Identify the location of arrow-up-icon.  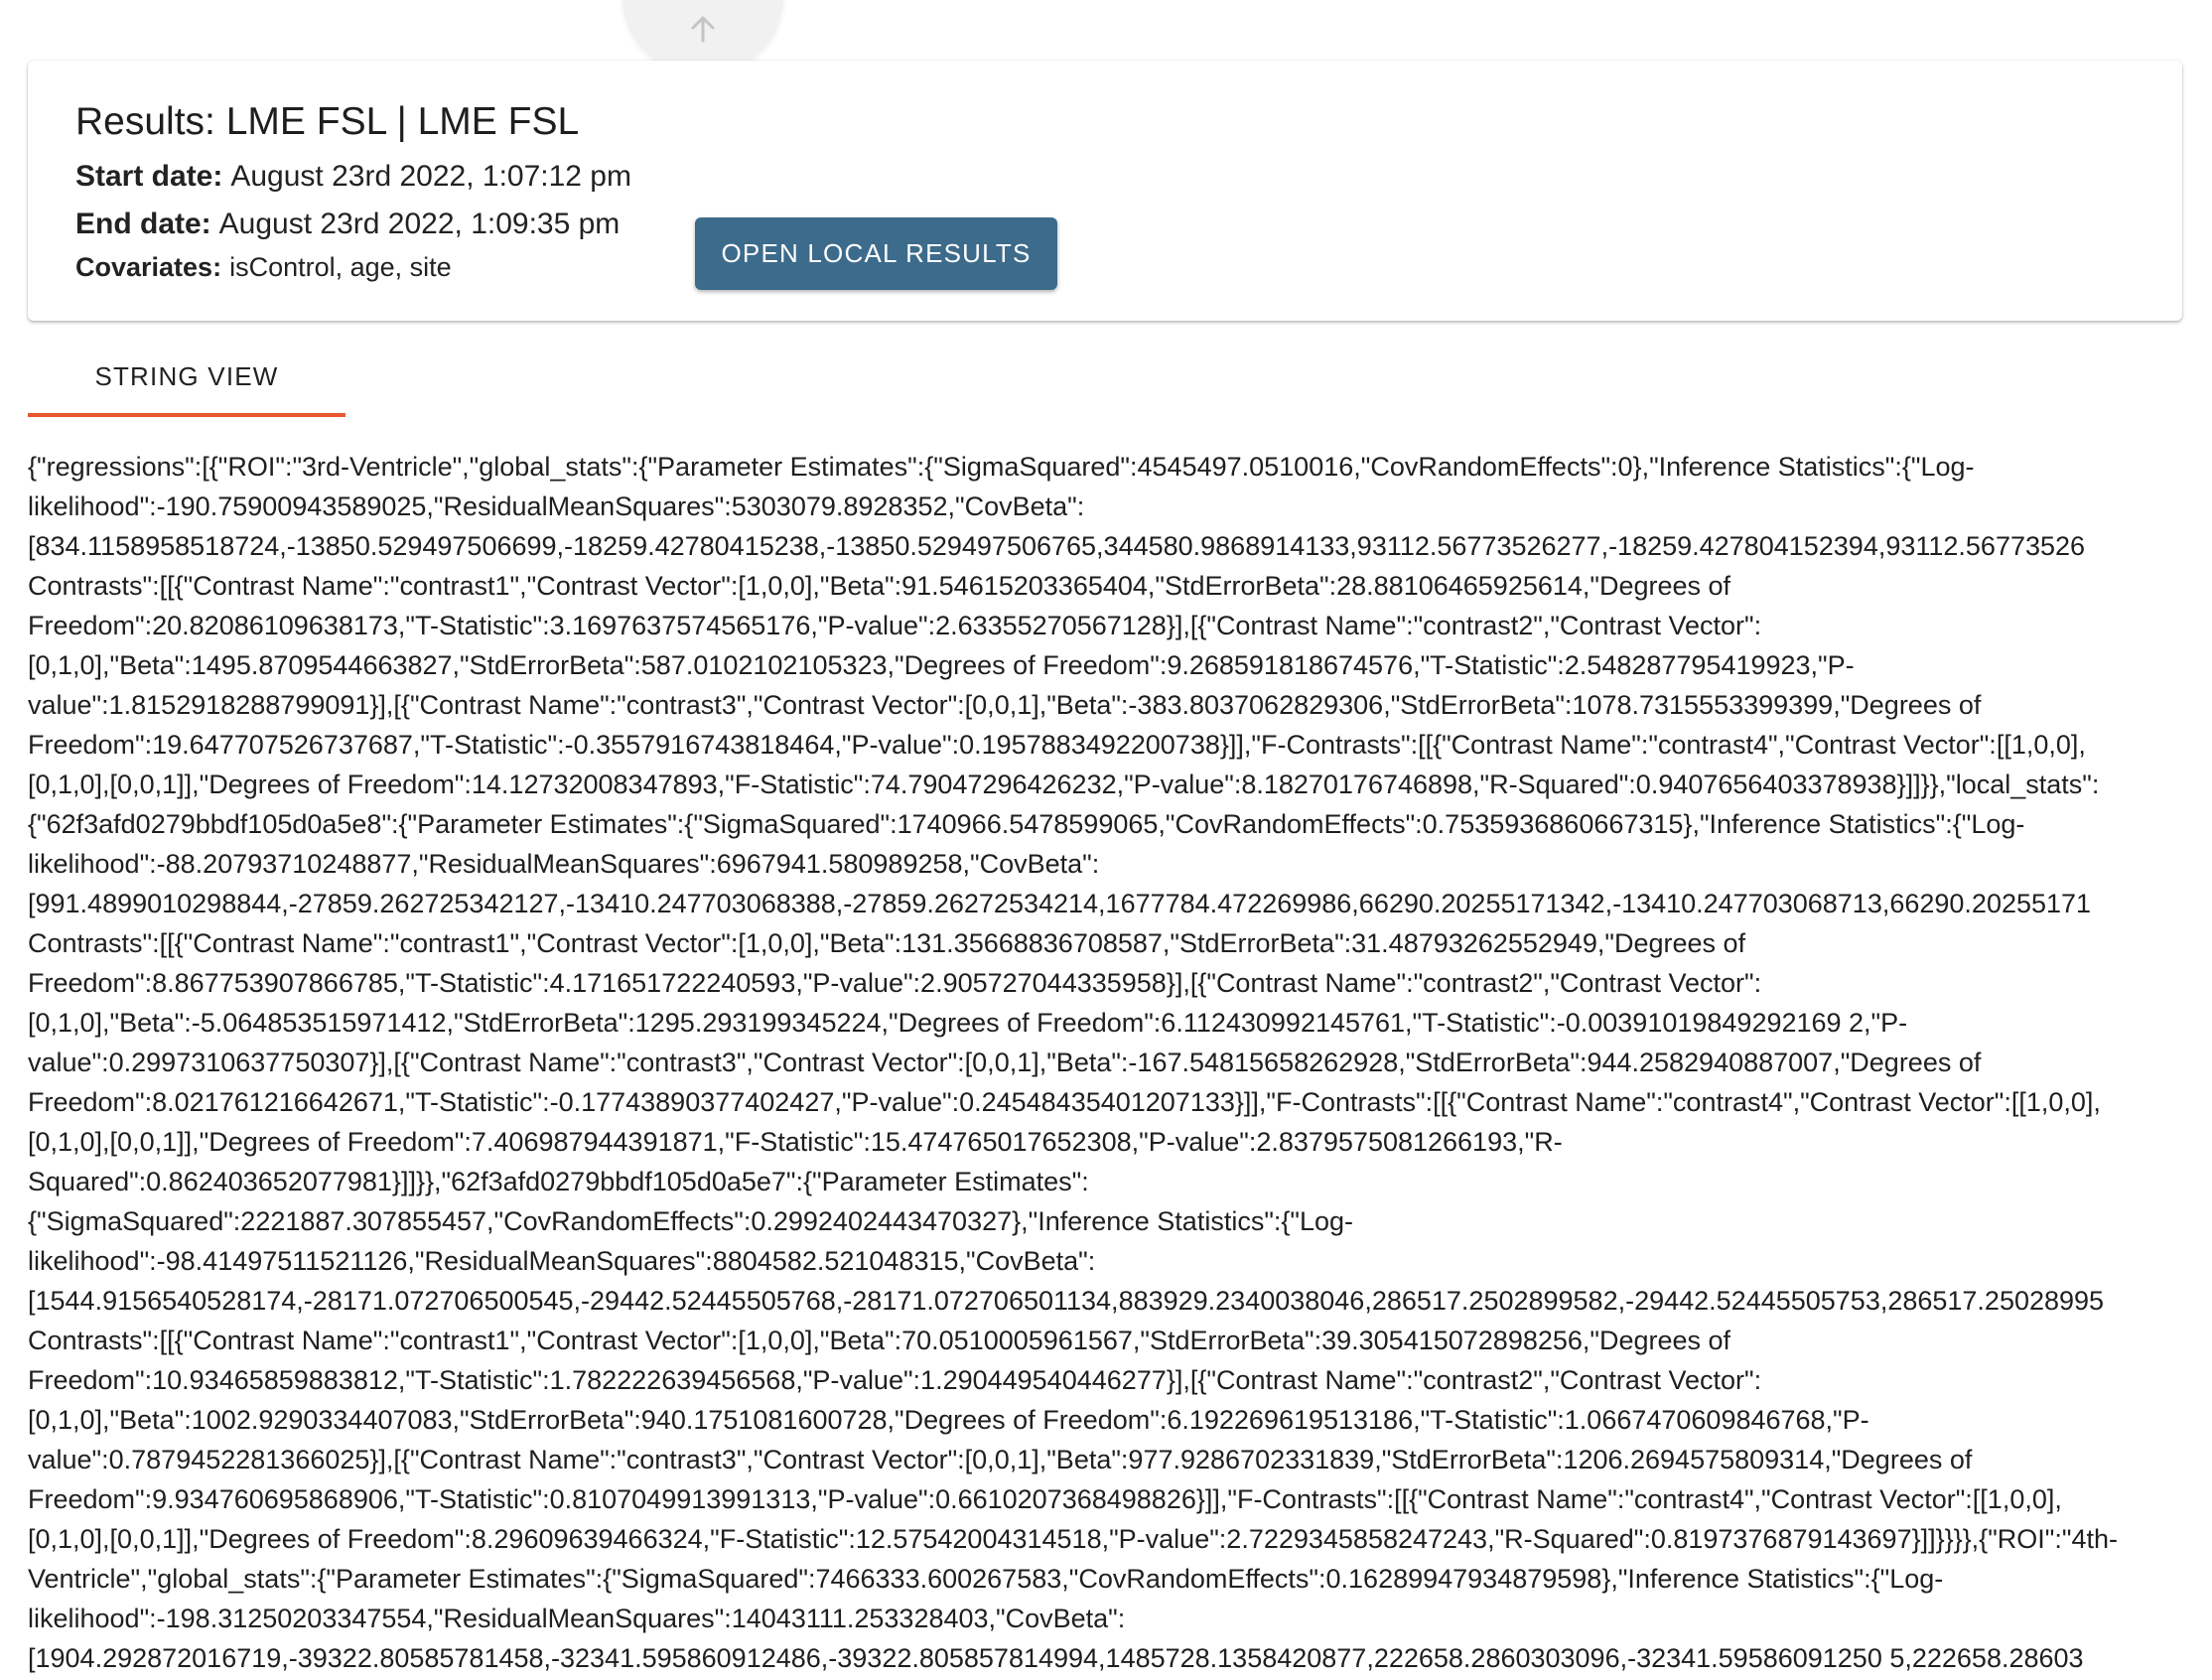
(703, 29).